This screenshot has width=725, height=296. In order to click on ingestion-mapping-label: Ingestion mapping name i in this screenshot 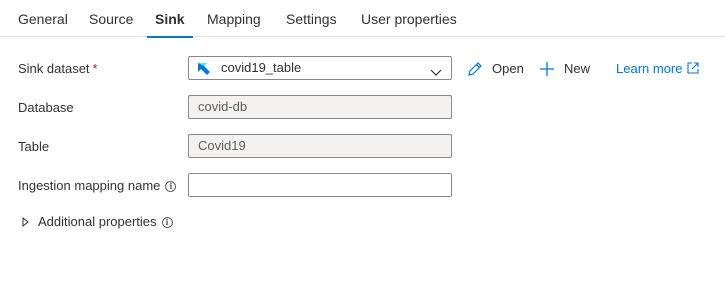, I will do `click(97, 185)`.